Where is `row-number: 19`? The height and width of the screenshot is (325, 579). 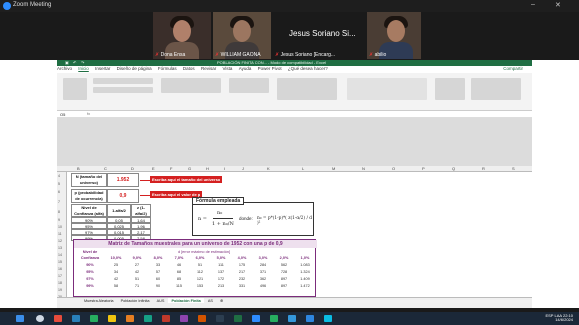
row-number: 19 is located at coordinates (60, 290).